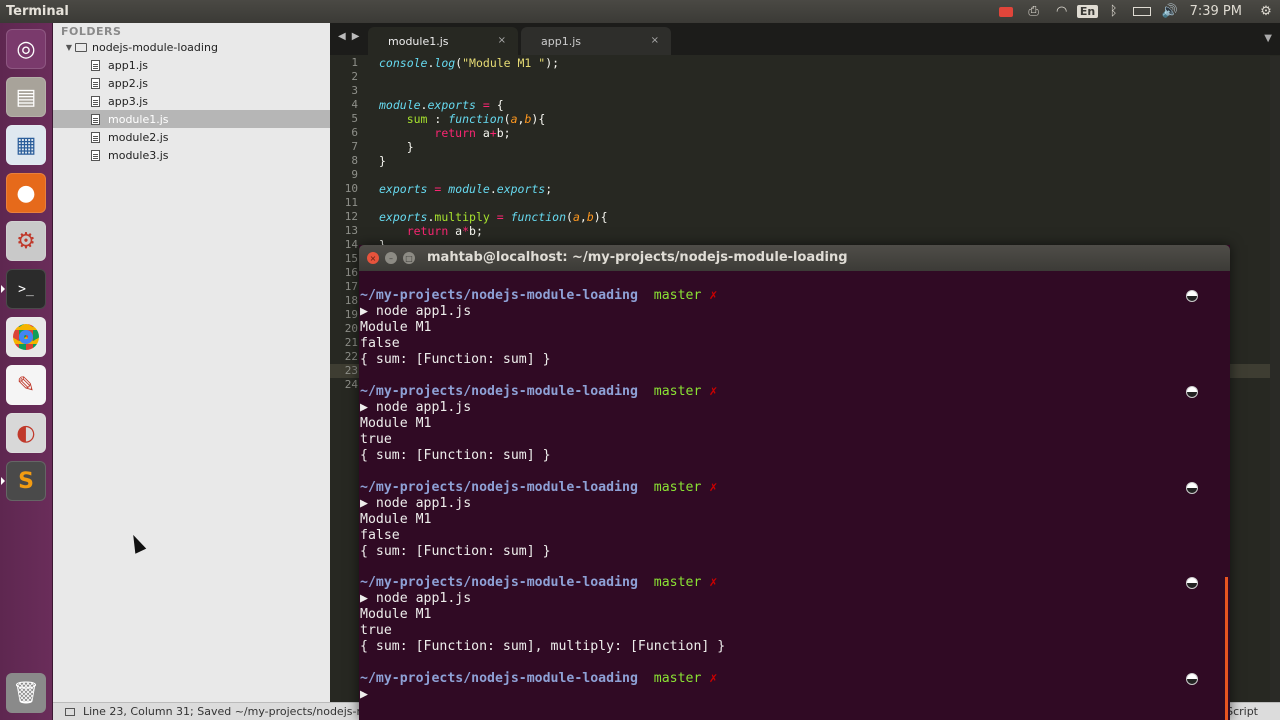  Describe the element at coordinates (26, 49) in the screenshot. I see `dash-icon: ◎` at that location.